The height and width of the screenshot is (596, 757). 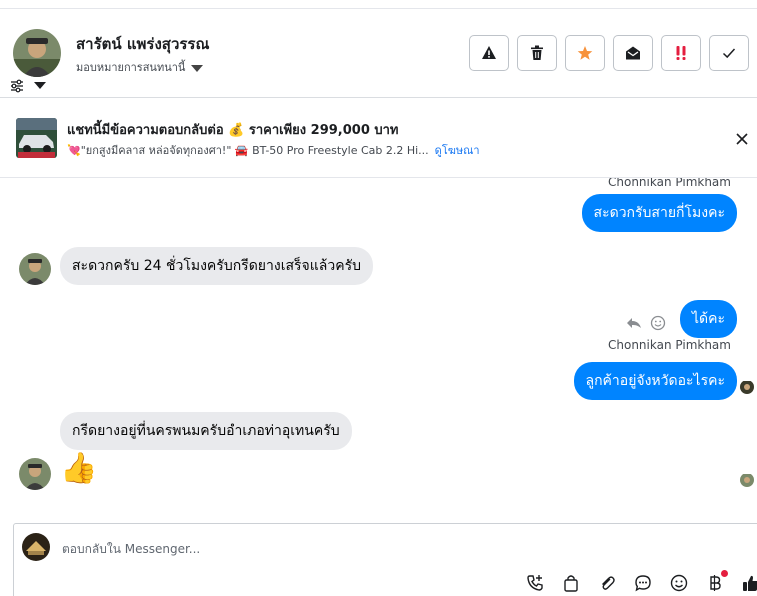 What do you see at coordinates (143, 44) in the screenshot?
I see `contact-name: สารัตน์ แพร่งสุวรรณ` at bounding box center [143, 44].